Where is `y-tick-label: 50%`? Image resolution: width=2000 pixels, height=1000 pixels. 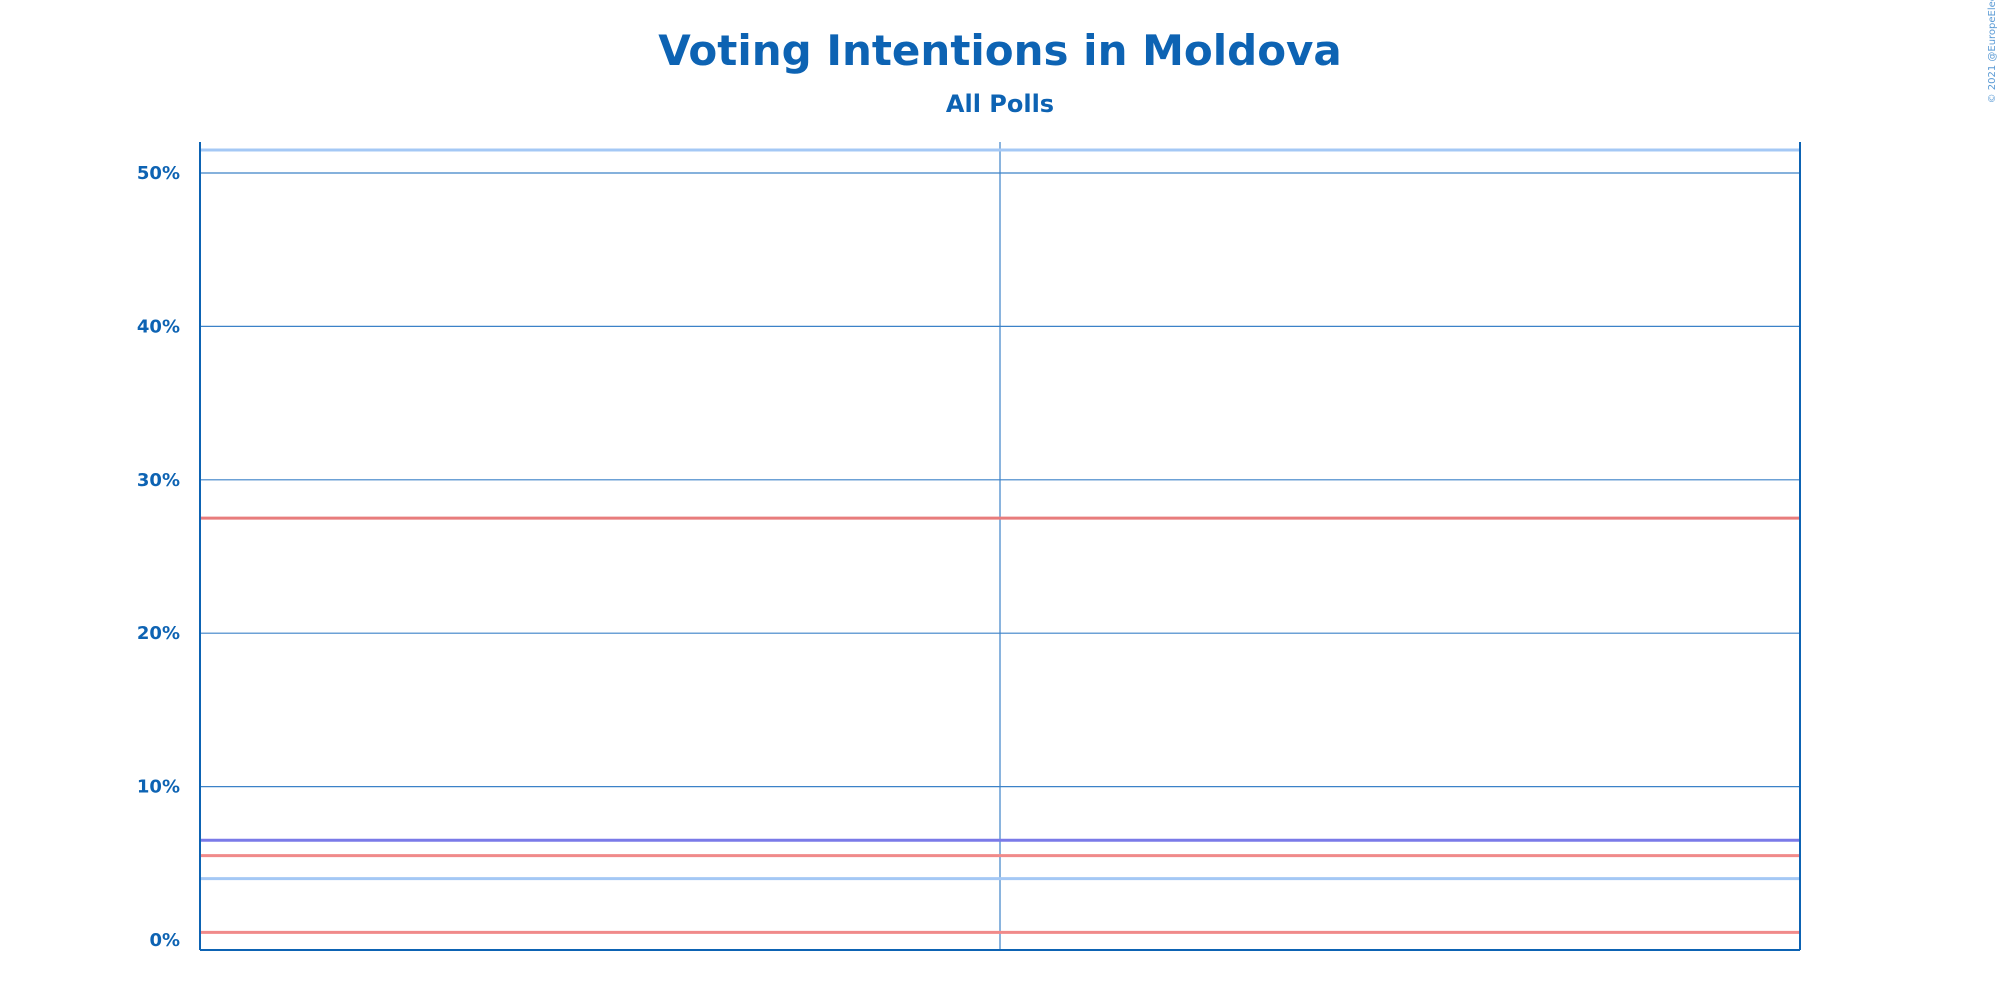 y-tick-label: 50% is located at coordinates (158, 173).